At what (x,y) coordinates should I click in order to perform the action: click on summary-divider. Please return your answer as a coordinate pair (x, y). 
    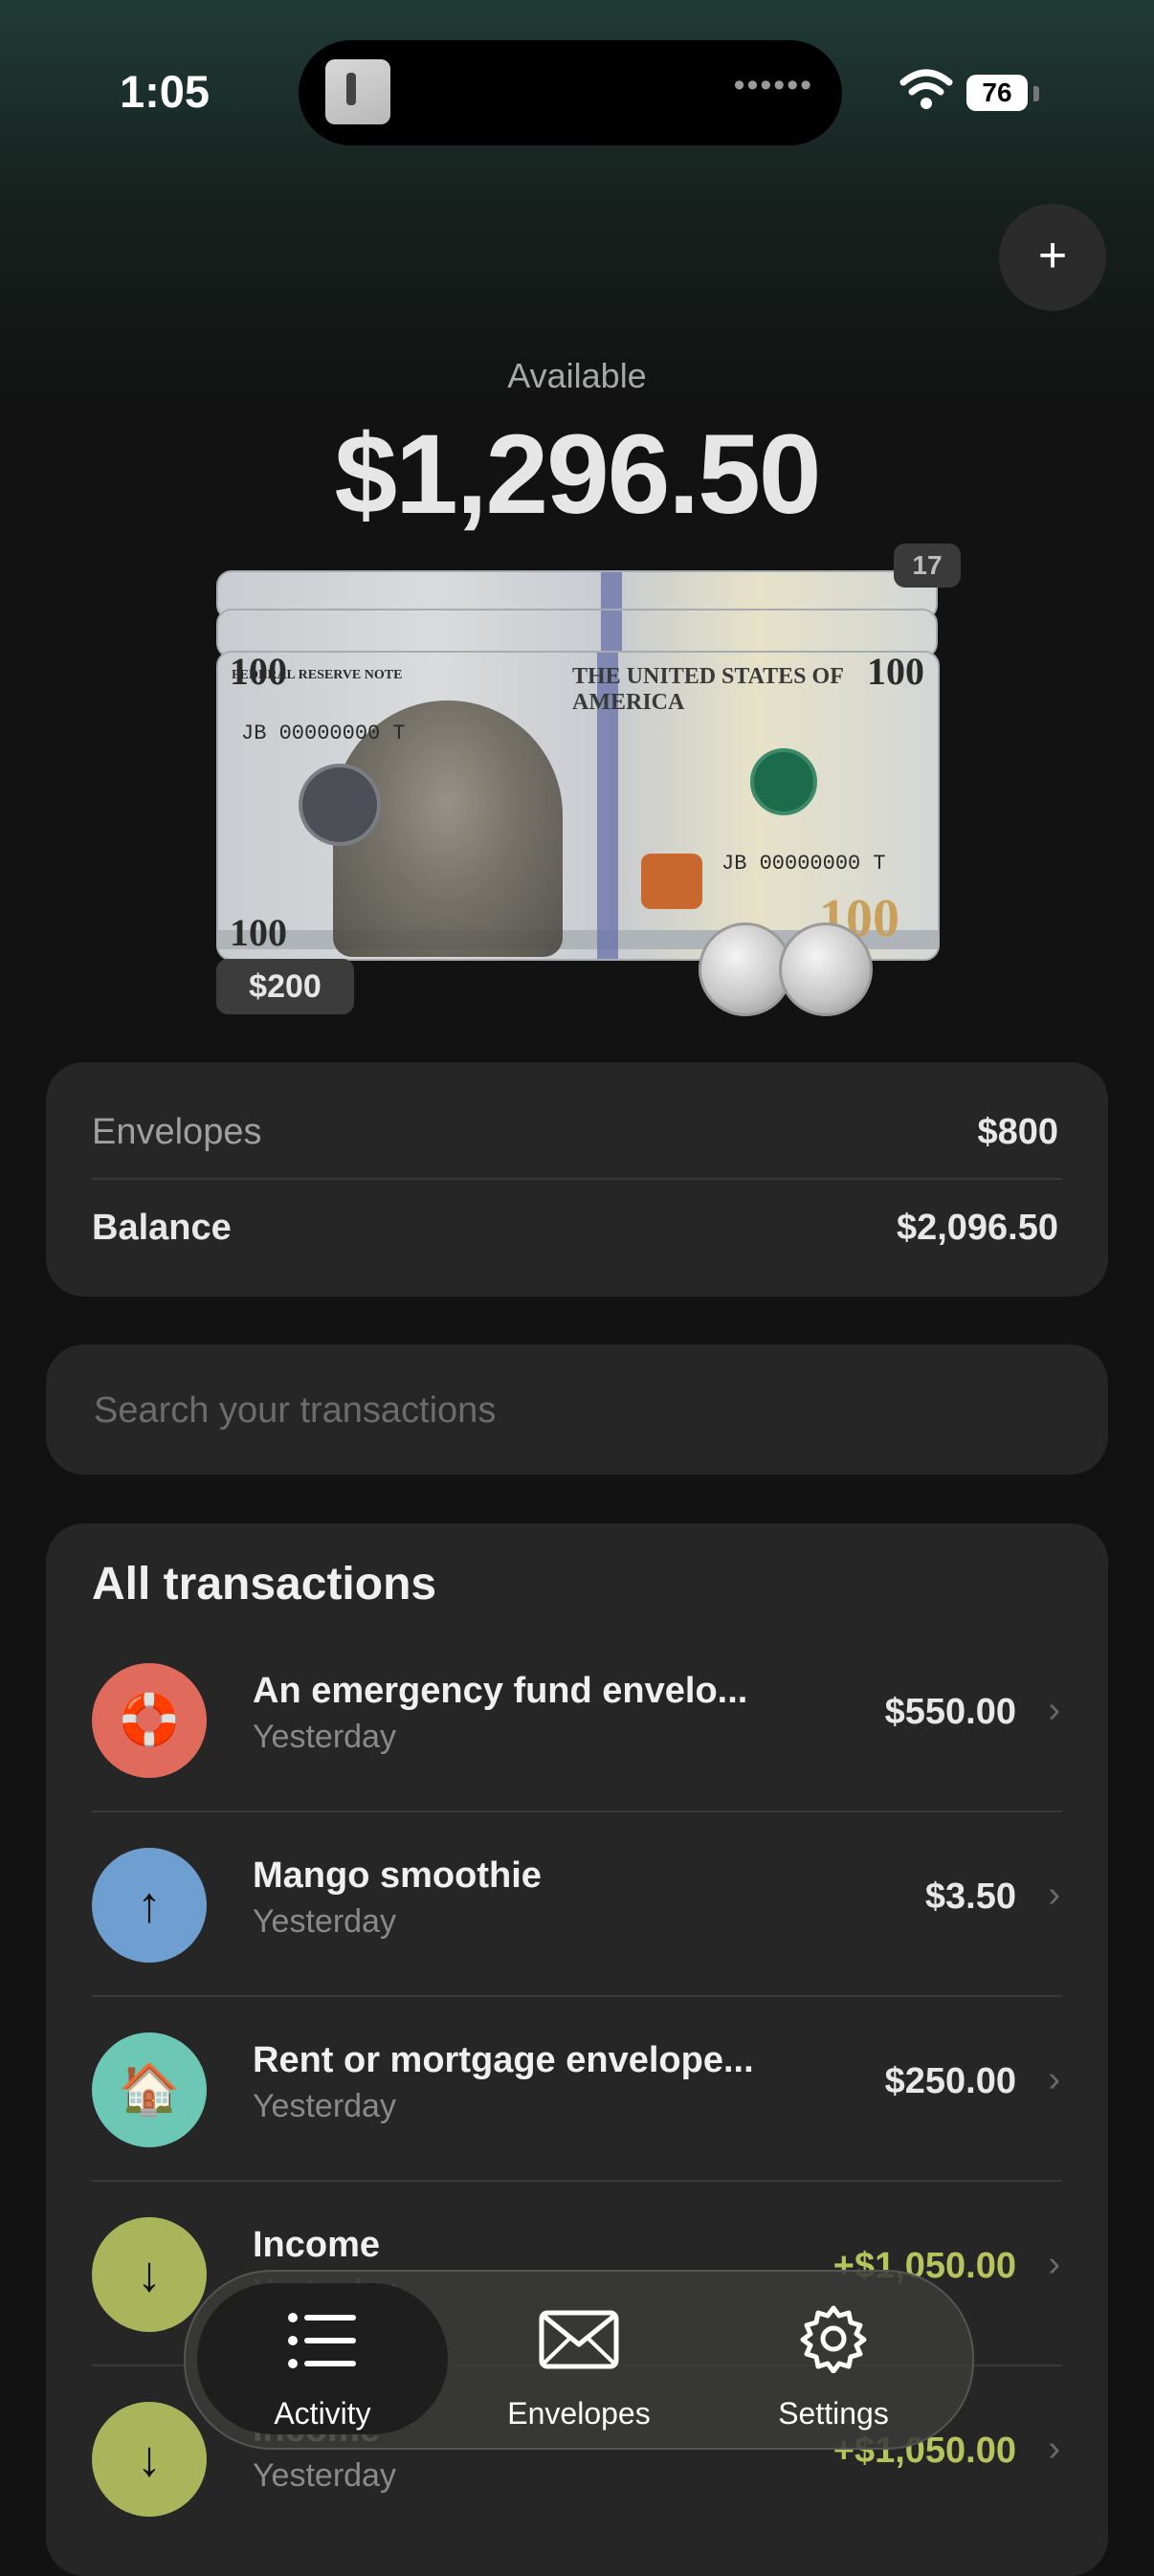
    Looking at the image, I should click on (577, 1179).